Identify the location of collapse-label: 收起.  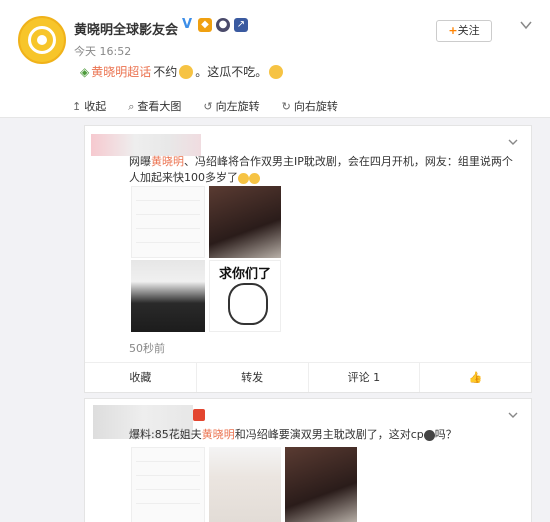
(95, 106).